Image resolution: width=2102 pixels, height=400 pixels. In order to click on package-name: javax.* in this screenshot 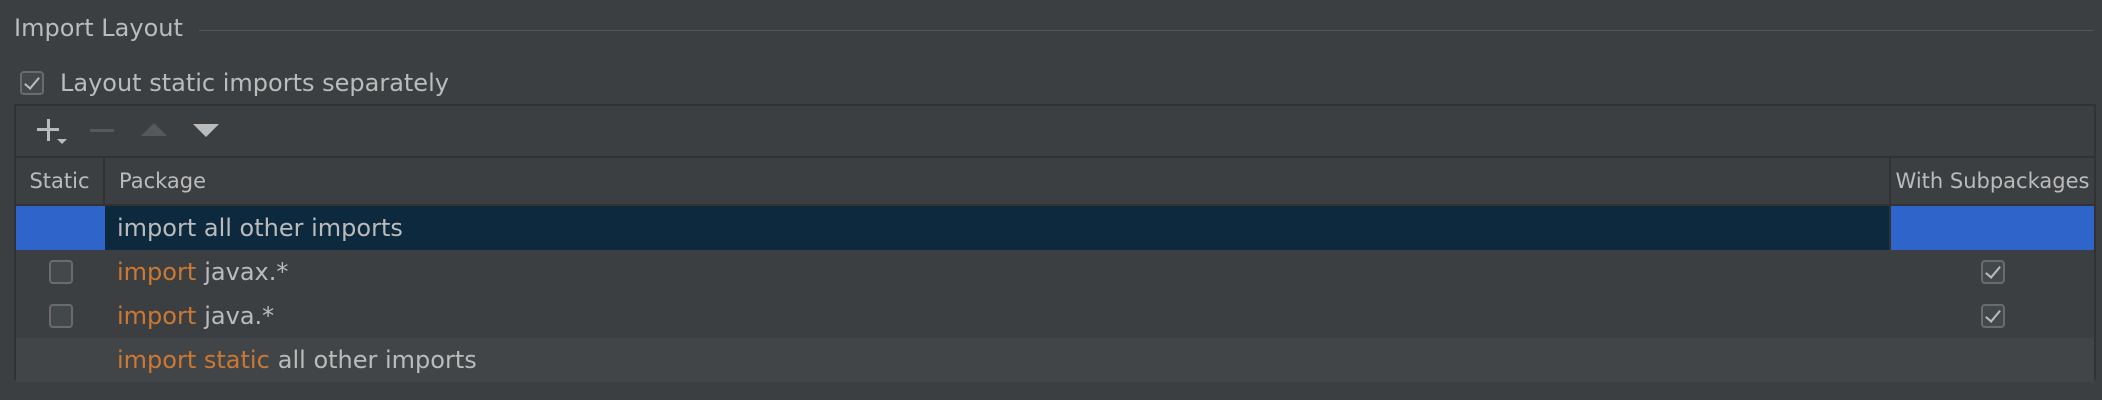, I will do `click(246, 272)`.